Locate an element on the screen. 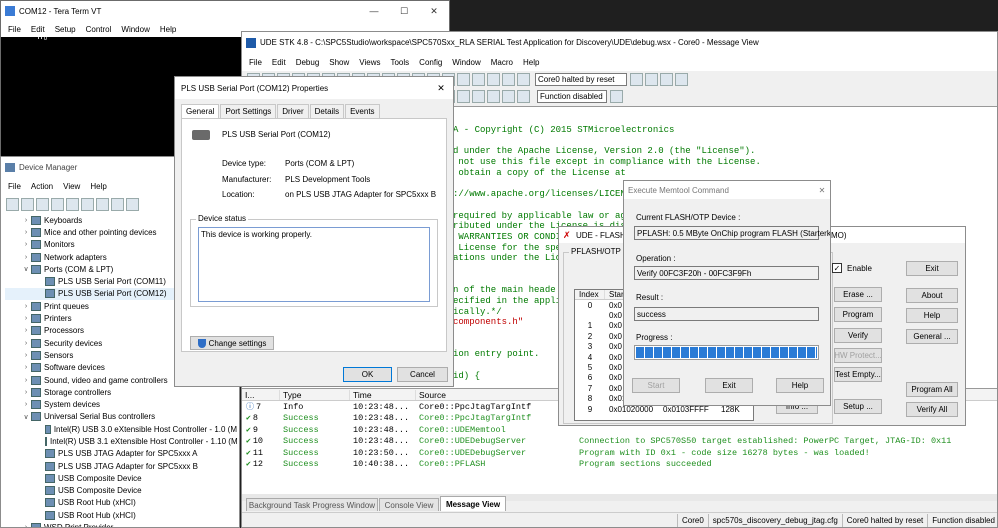 The image size is (998, 528). ude-tab: Background Task Progress Window is located at coordinates (312, 504).